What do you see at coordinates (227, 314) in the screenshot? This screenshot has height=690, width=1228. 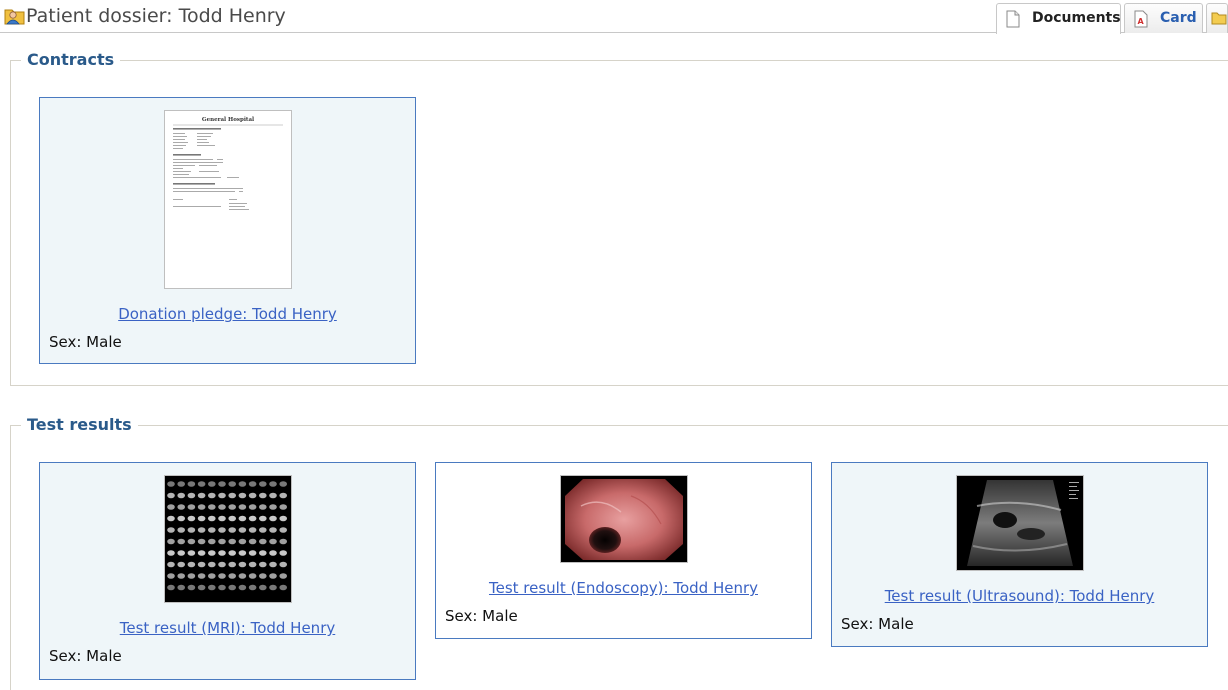 I see `donation-pledge-link: Donation pledge: Todd Henry` at bounding box center [227, 314].